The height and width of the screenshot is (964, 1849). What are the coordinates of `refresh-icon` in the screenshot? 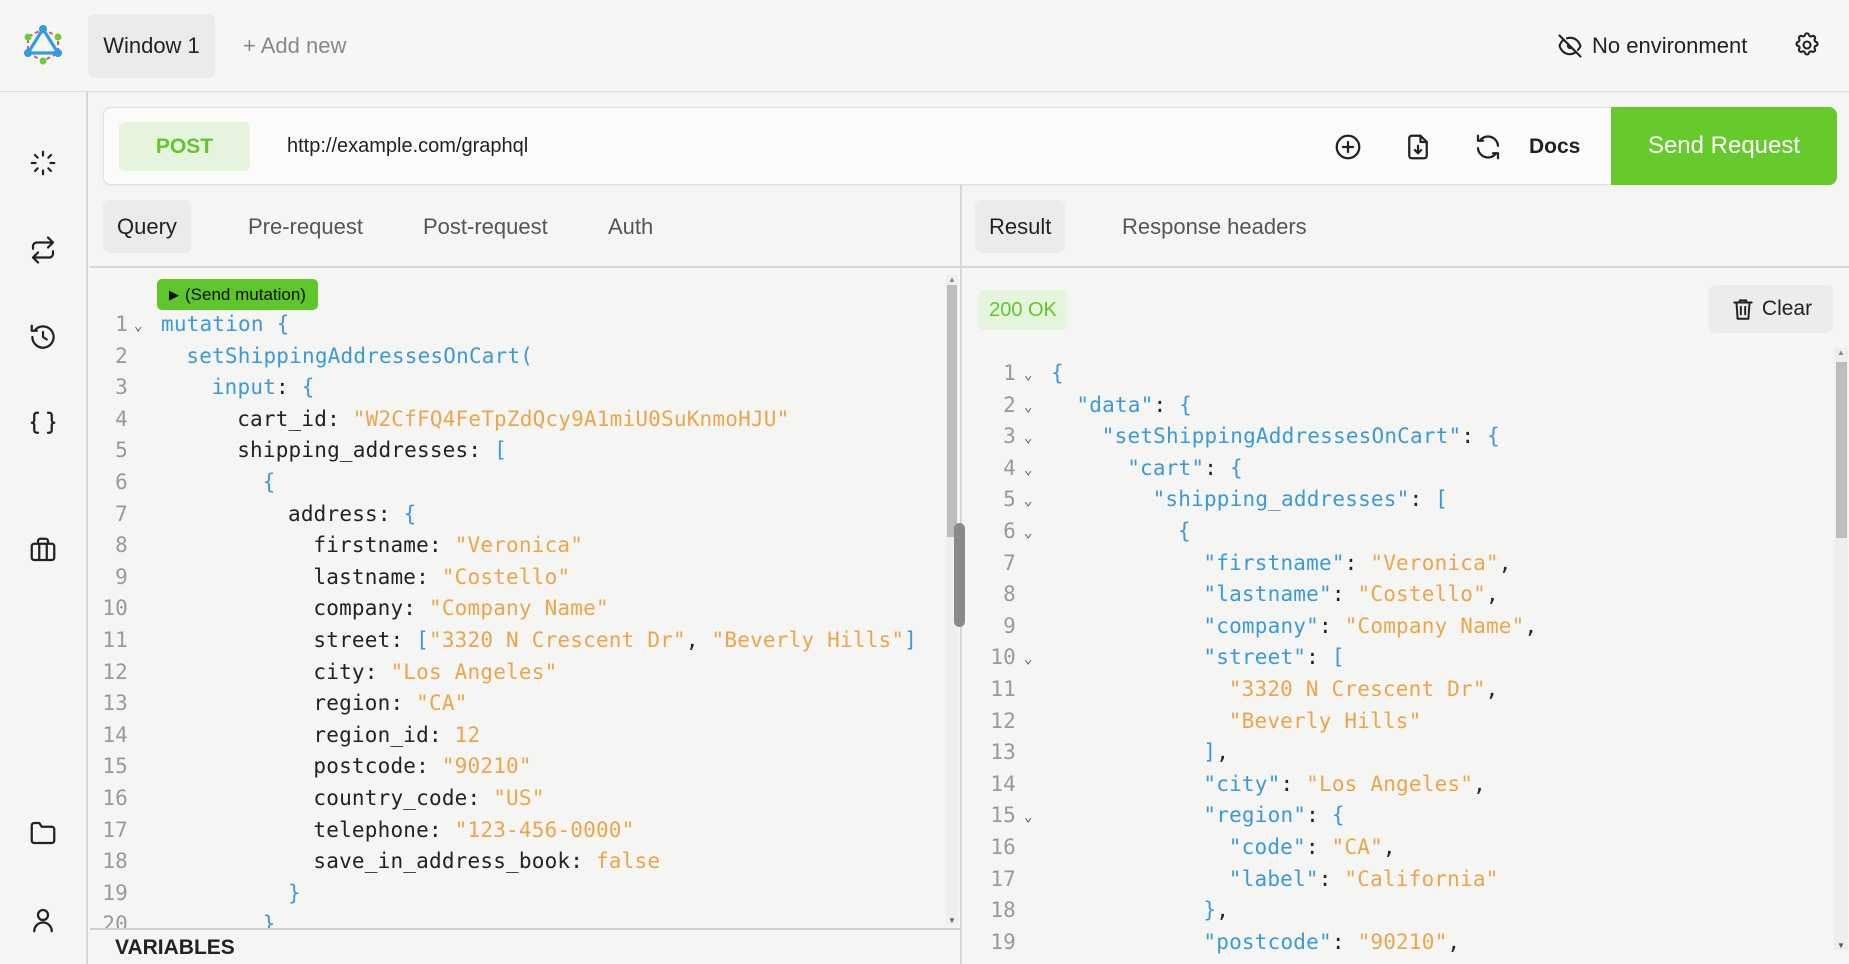 It's located at (1488, 147).